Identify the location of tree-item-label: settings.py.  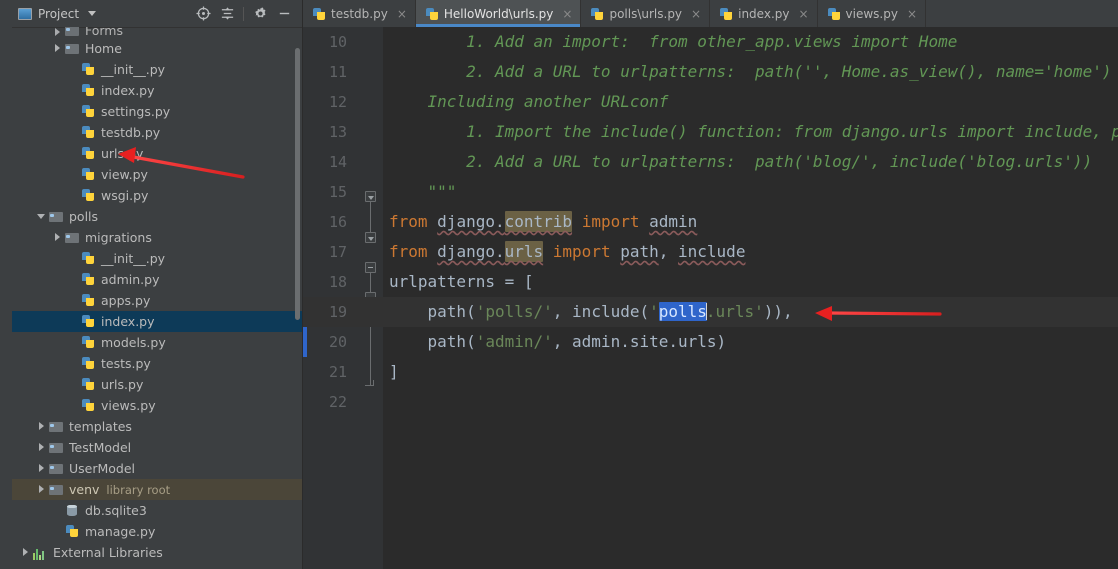
(136, 111).